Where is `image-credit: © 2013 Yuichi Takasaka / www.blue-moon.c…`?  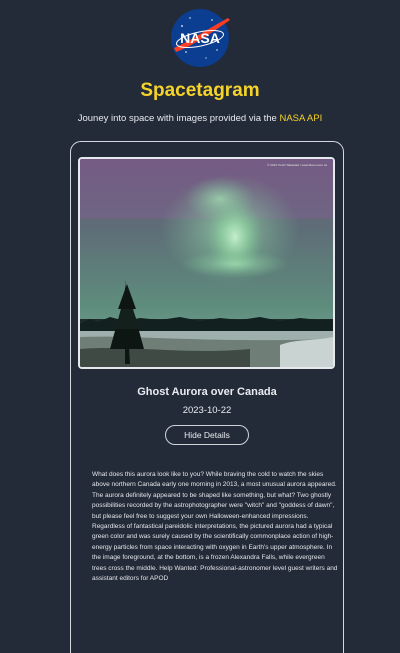
image-credit: © 2013 Yuichi Takasaka / www.blue-moon.c… is located at coordinates (297, 165).